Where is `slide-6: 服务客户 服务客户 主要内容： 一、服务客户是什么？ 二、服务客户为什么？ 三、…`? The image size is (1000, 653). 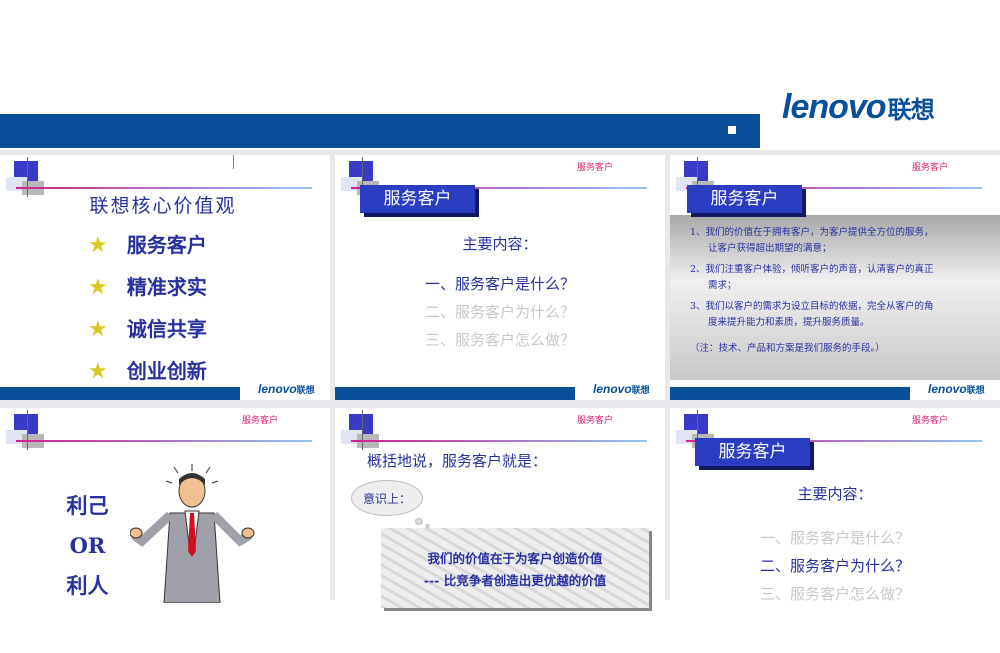
slide-6: 服务客户 服务客户 主要内容： 一、服务客户是什么？ 二、服务客户为什么？ 三、… is located at coordinates (835, 530).